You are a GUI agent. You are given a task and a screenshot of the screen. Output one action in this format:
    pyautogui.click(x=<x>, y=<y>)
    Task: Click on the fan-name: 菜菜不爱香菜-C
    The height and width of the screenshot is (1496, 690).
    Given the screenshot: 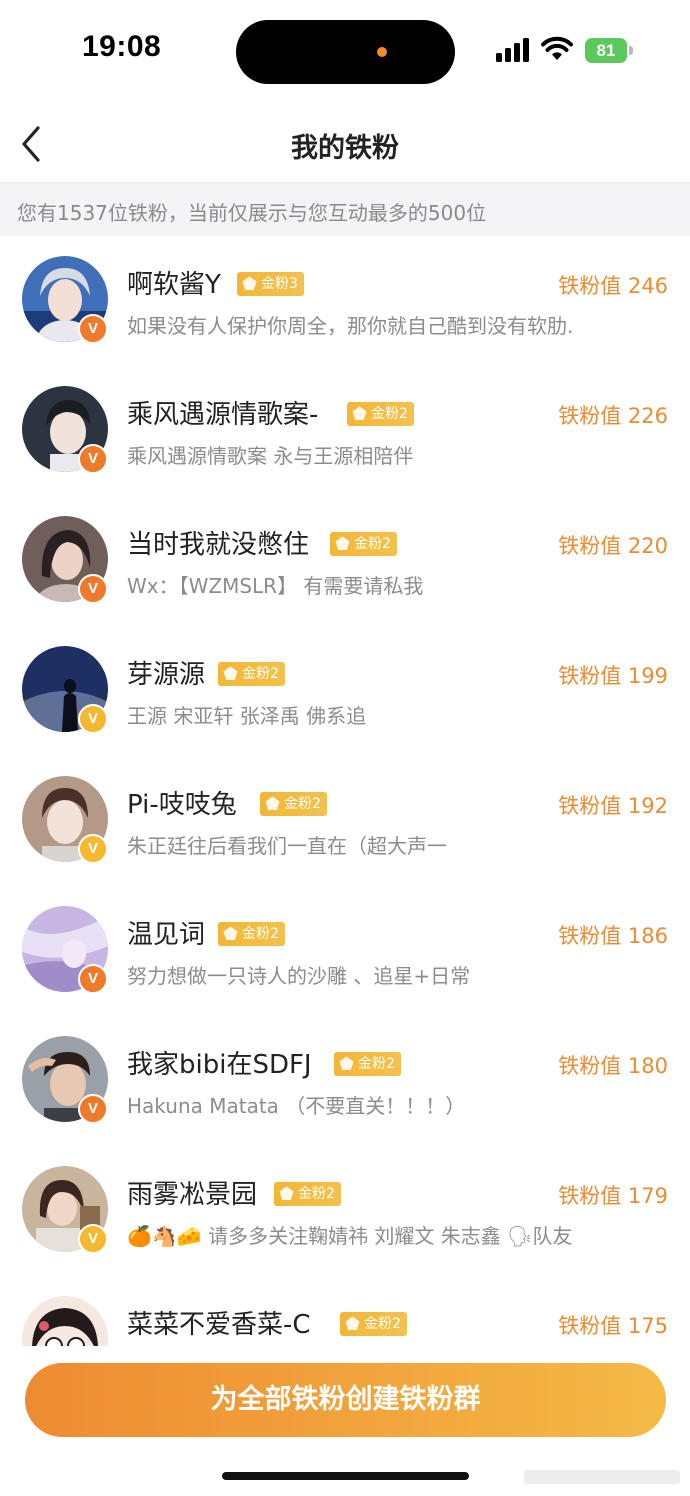 What is the action you would take?
    pyautogui.click(x=219, y=1325)
    